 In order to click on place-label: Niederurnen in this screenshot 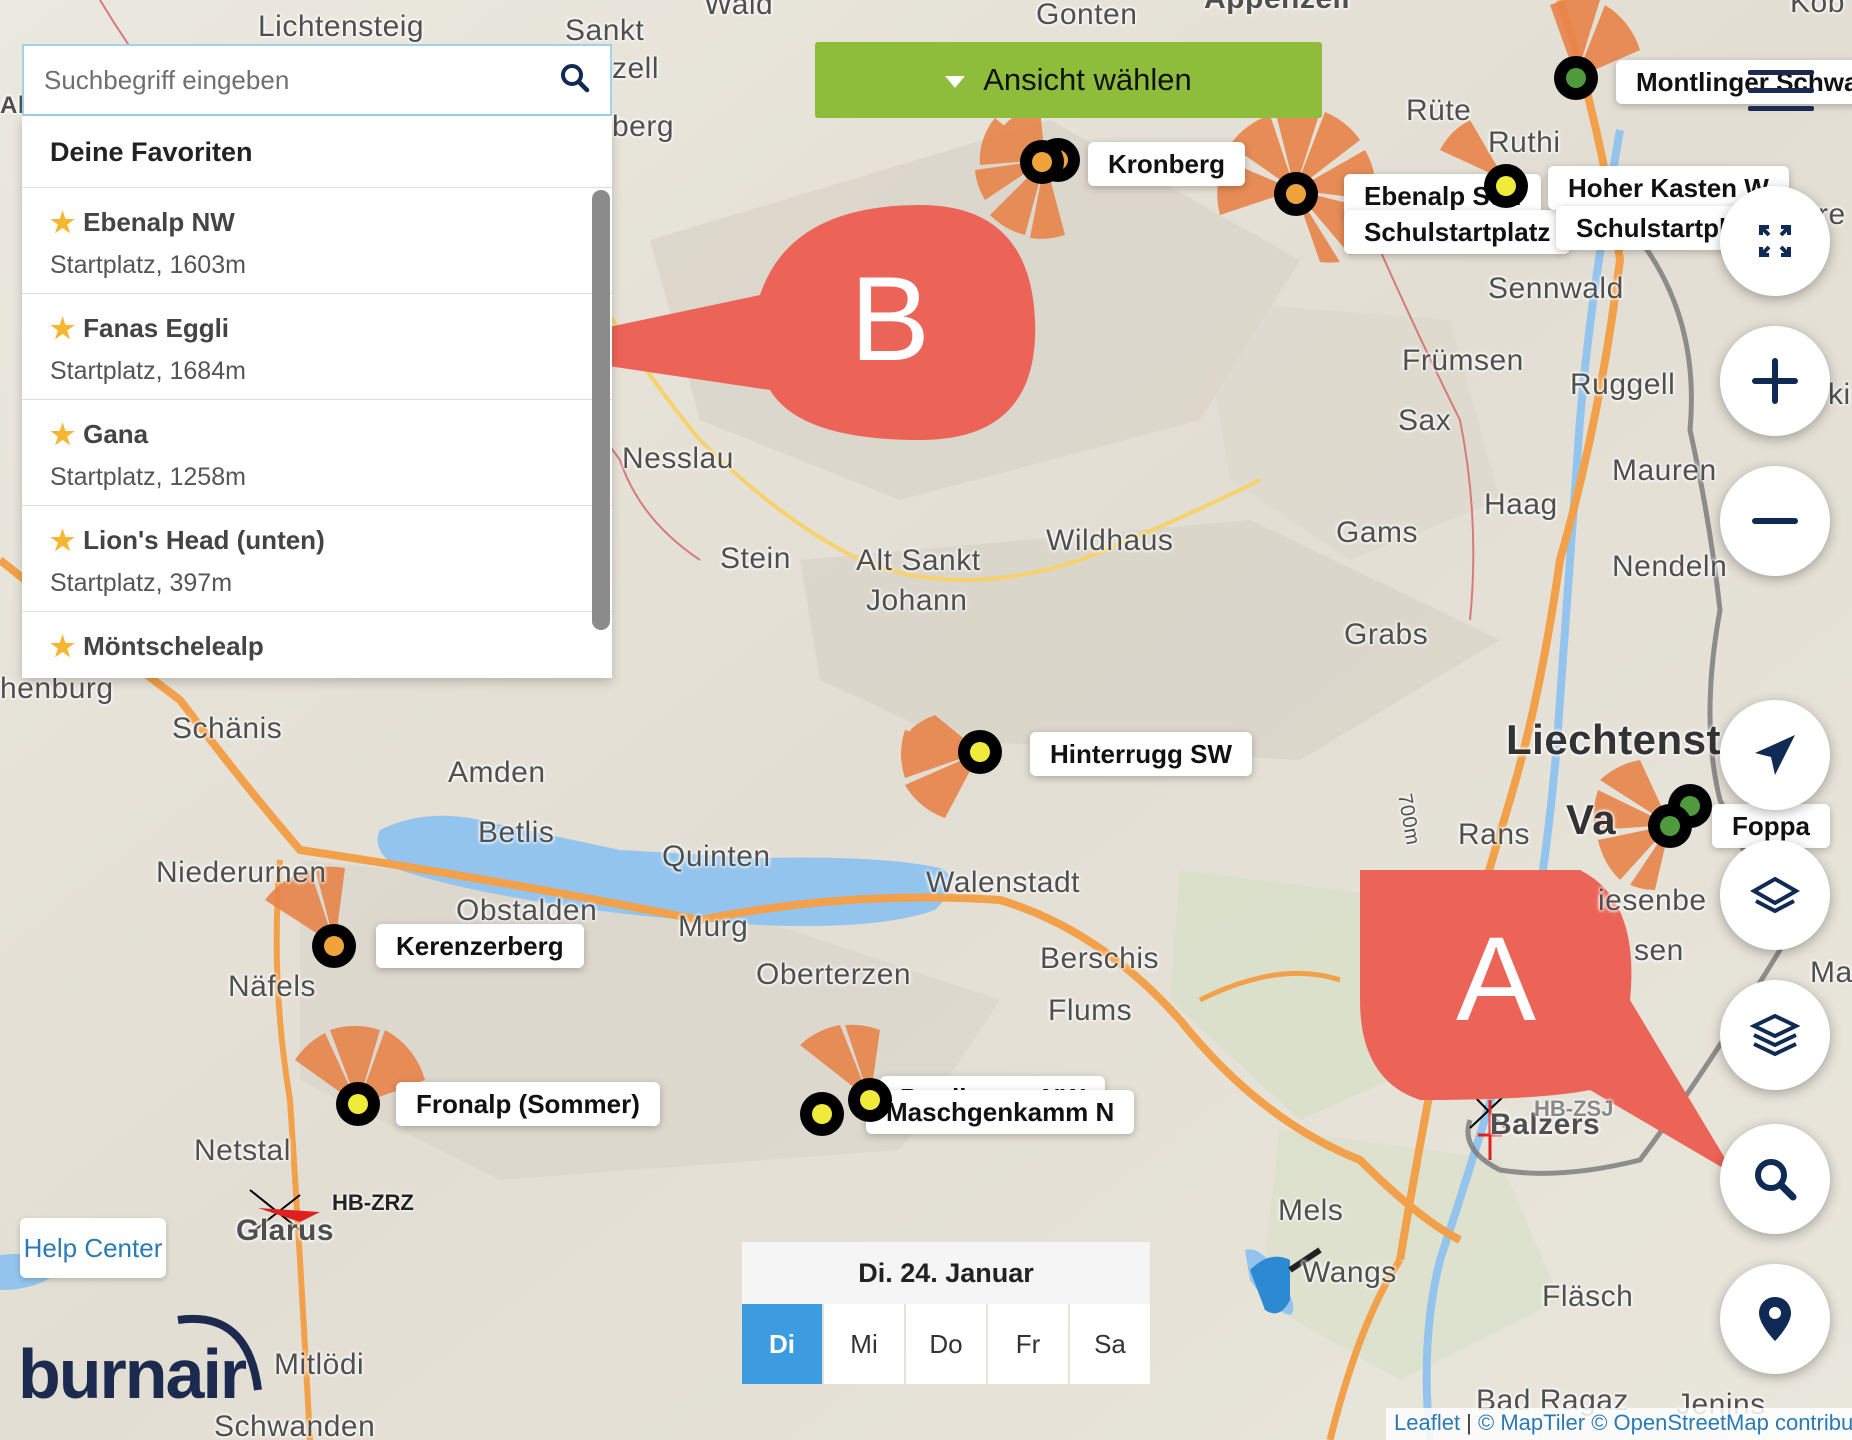, I will do `click(241, 872)`.